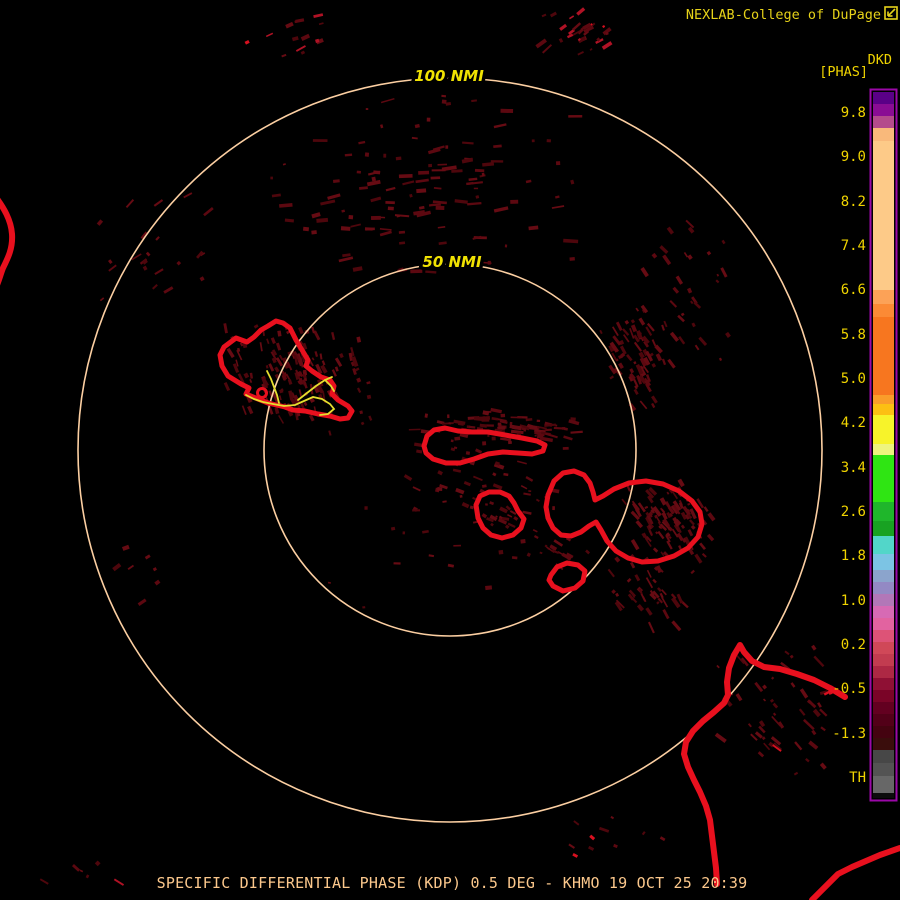 The image size is (900, 900). What do you see at coordinates (854, 872) in the screenshot?
I see `island-outline-big-island-southeast-coast` at bounding box center [854, 872].